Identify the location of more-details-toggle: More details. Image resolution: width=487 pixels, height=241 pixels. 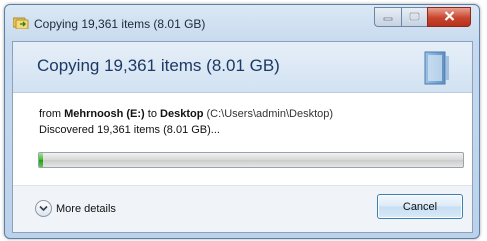
(75, 208).